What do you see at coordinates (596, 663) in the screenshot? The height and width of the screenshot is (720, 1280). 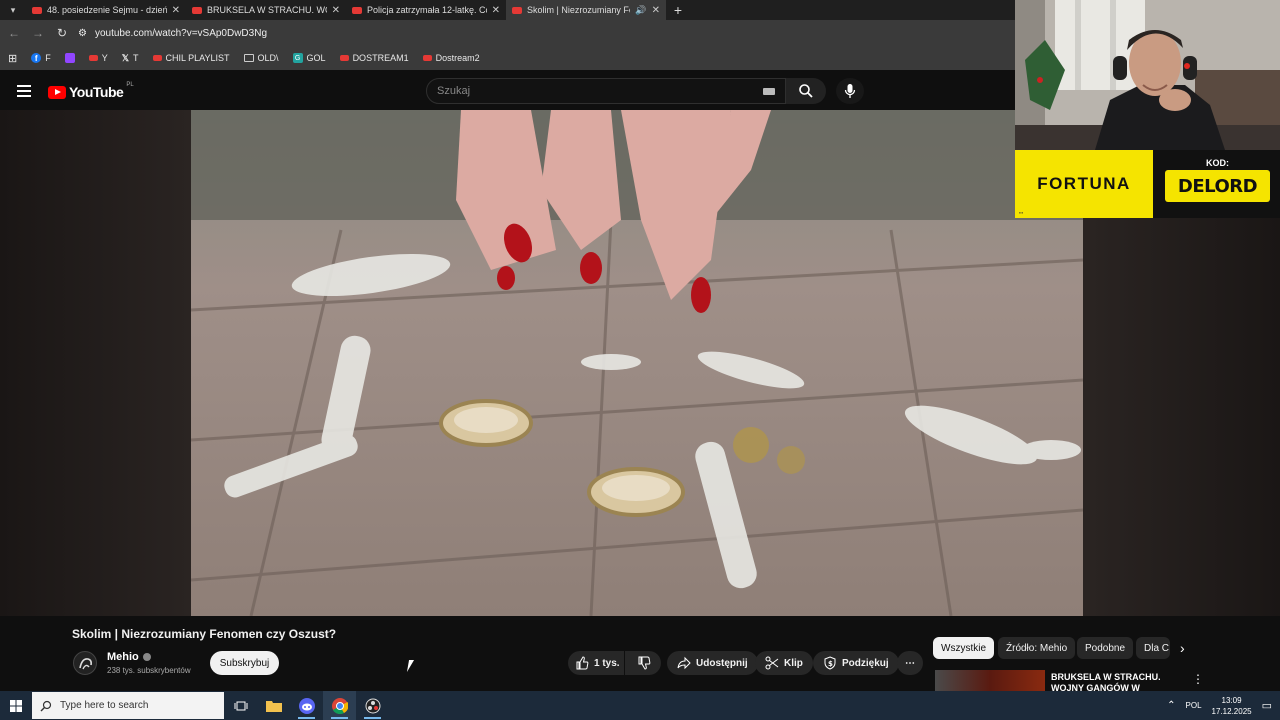 I see `like-button: 1 tys.` at bounding box center [596, 663].